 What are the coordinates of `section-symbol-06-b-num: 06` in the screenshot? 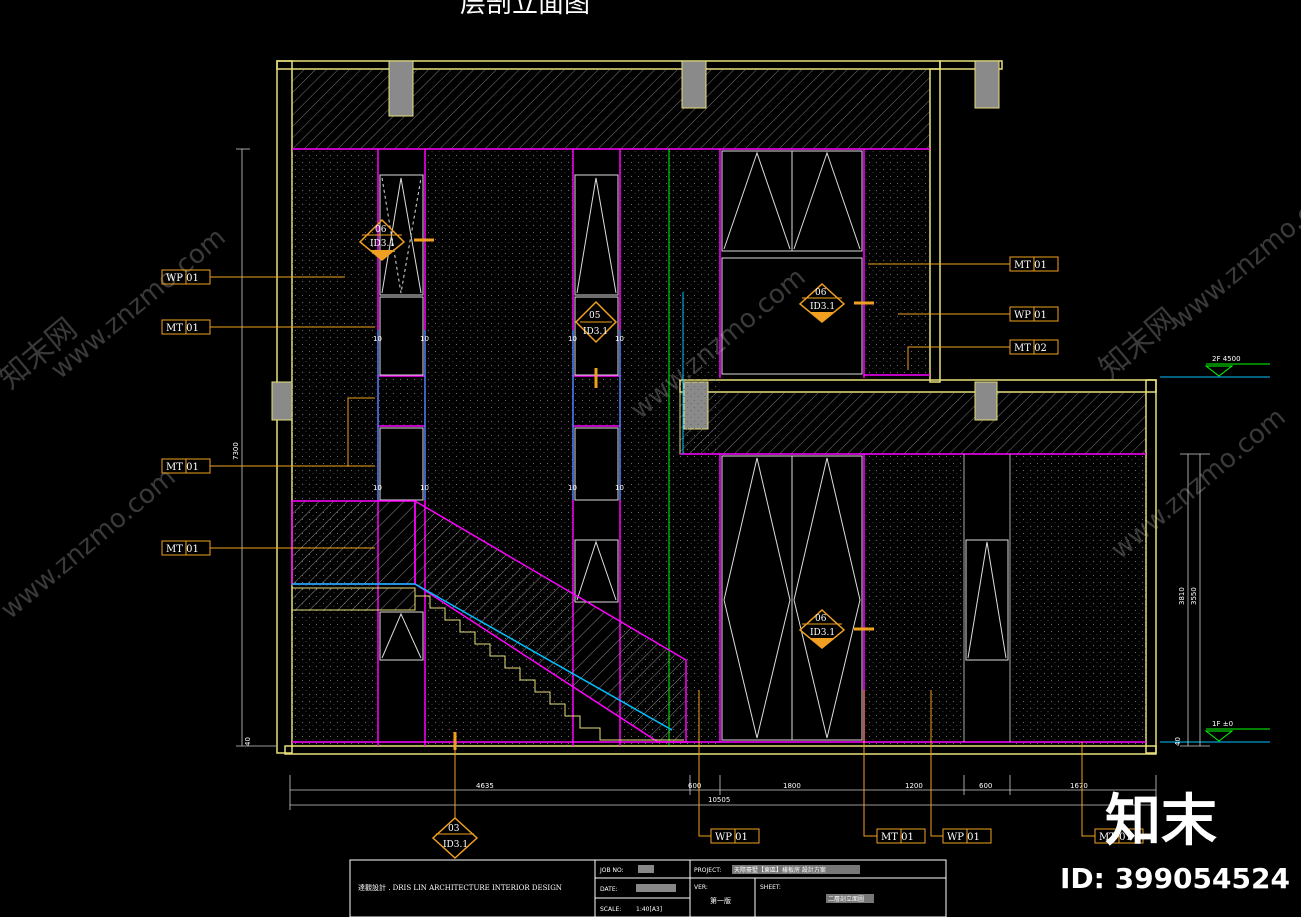 It's located at (821, 293).